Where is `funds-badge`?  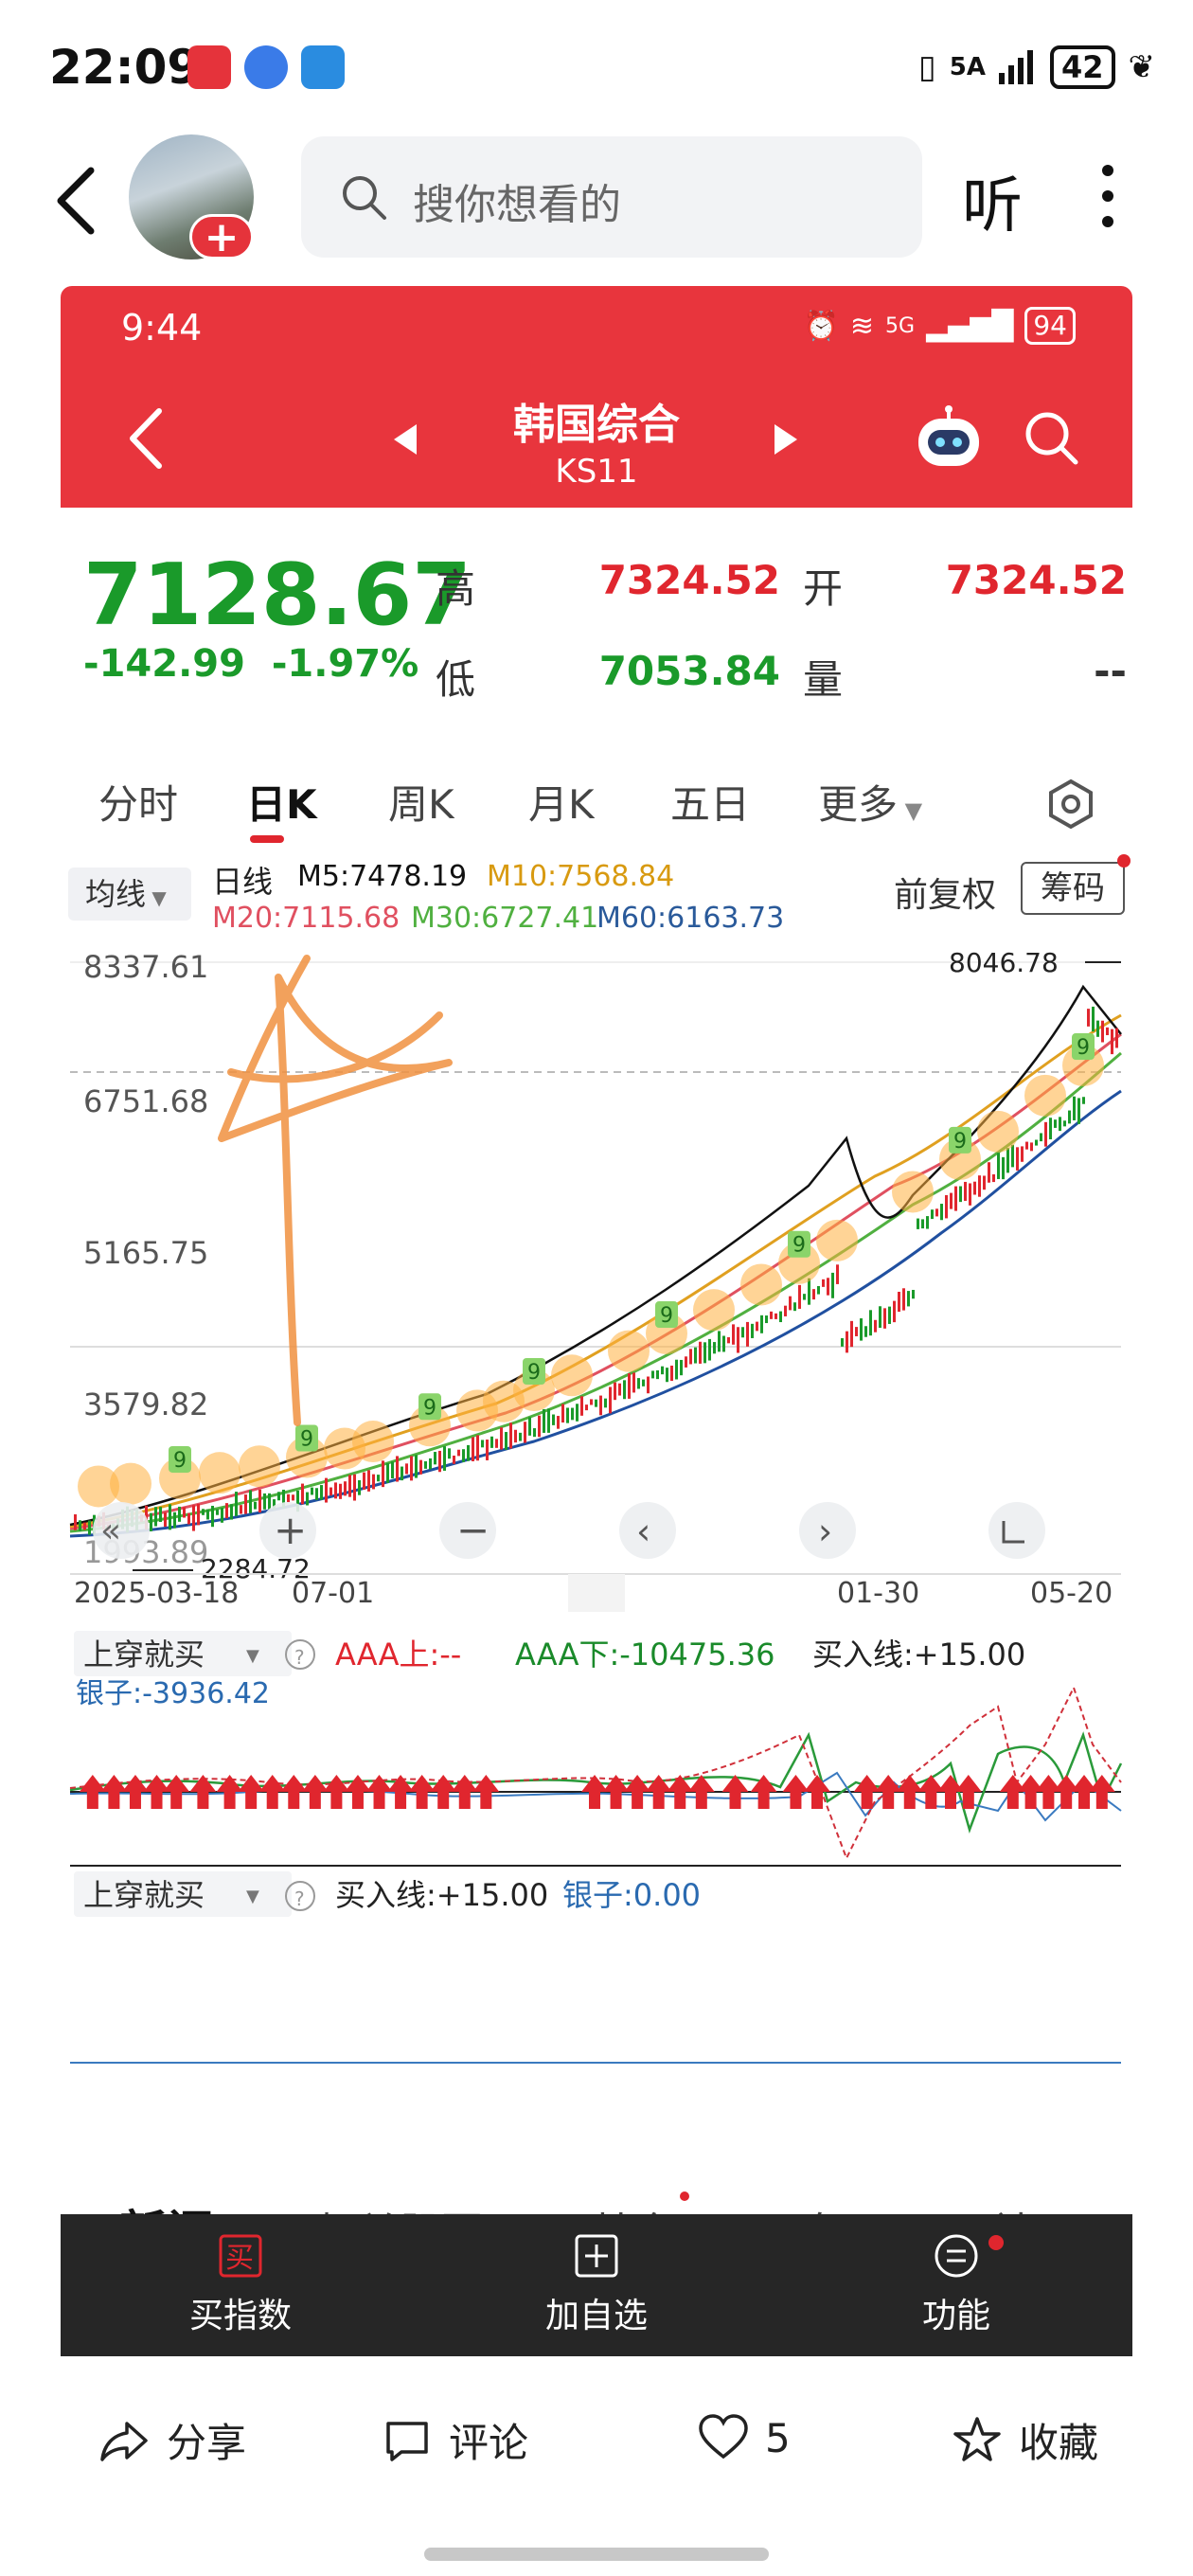 funds-badge is located at coordinates (684, 2196).